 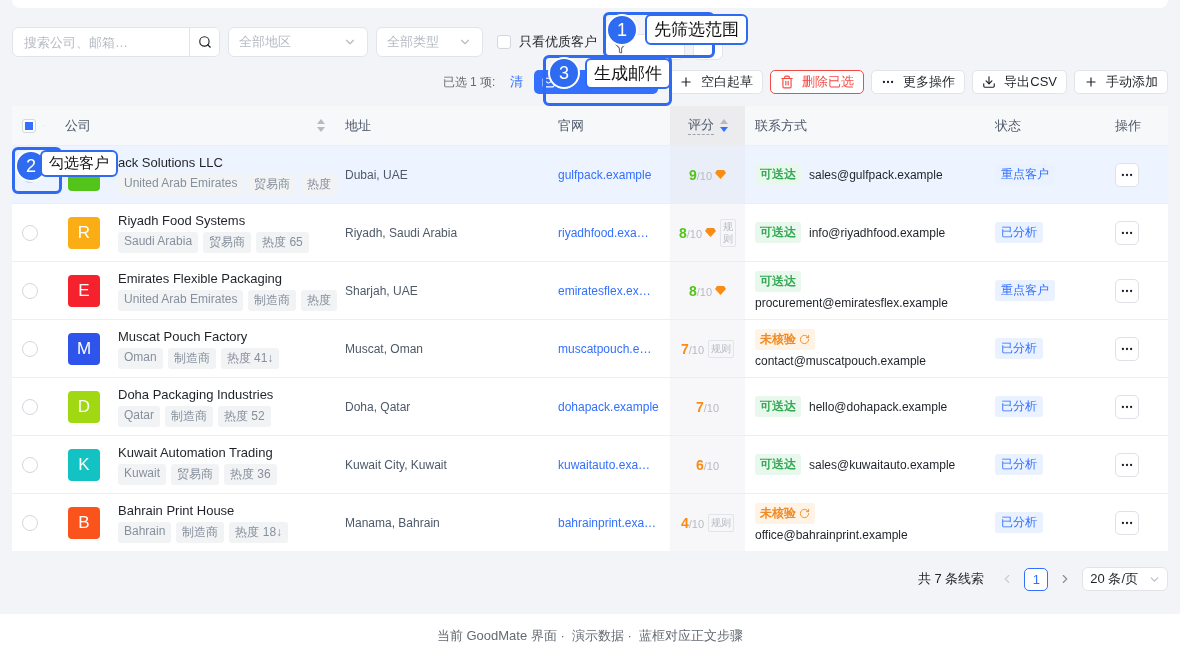 I want to click on column-header: 联系方式, so click(x=781, y=125).